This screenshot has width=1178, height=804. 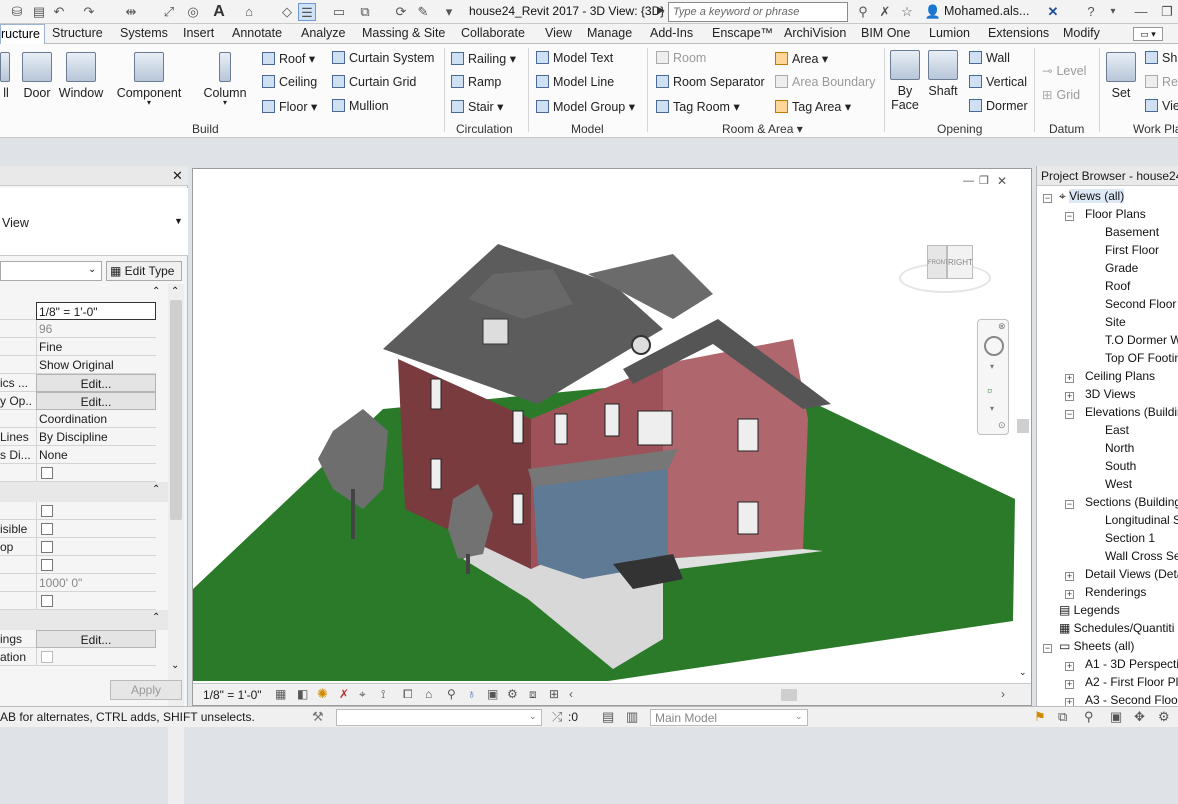 I want to click on curtain-grid-button: Curtain Grid, so click(x=374, y=82).